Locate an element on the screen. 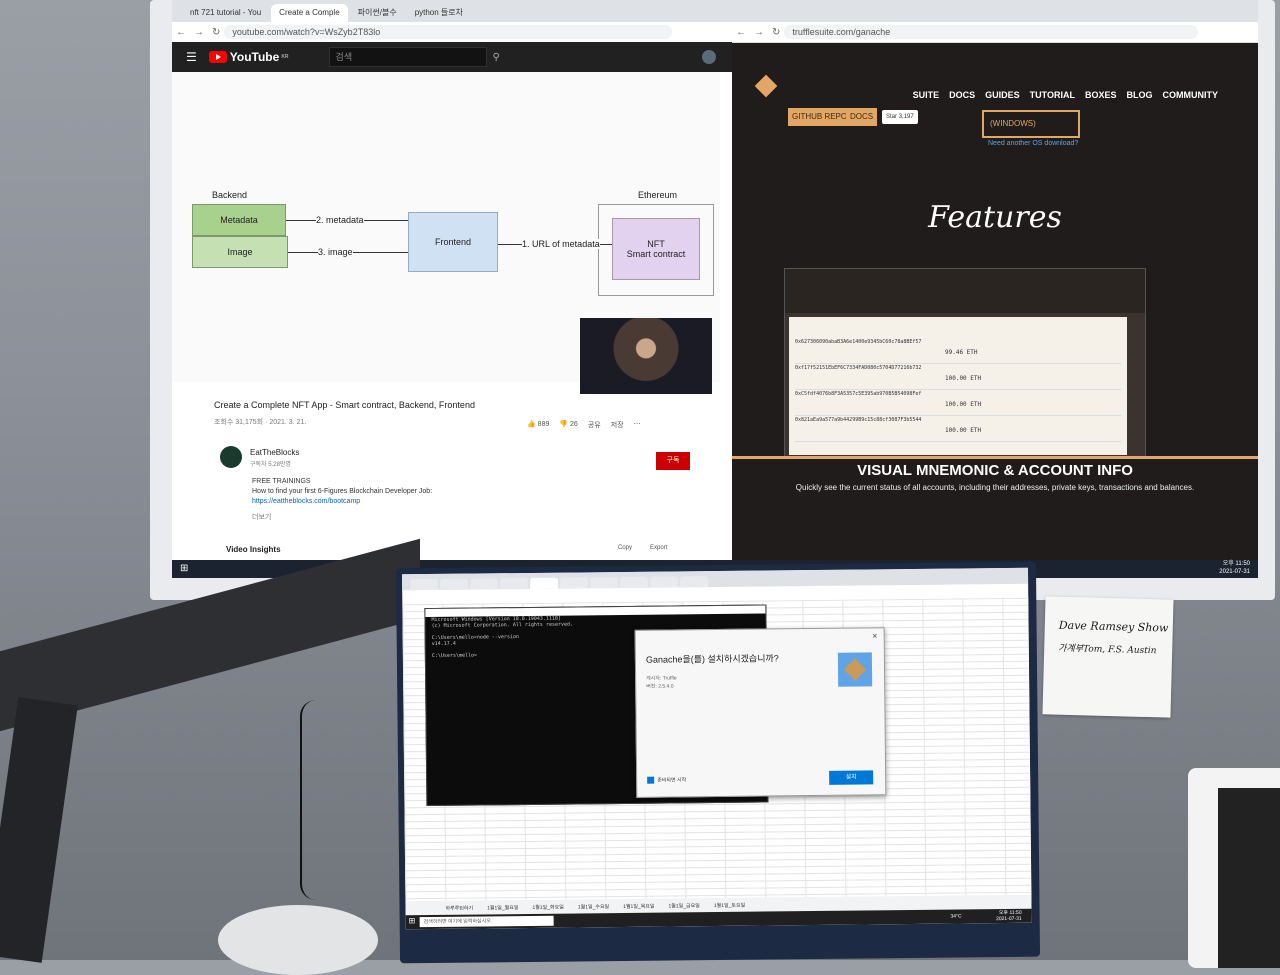 The width and height of the screenshot is (1280, 975). download-windows-button: (WINDOWS) is located at coordinates (1031, 124).